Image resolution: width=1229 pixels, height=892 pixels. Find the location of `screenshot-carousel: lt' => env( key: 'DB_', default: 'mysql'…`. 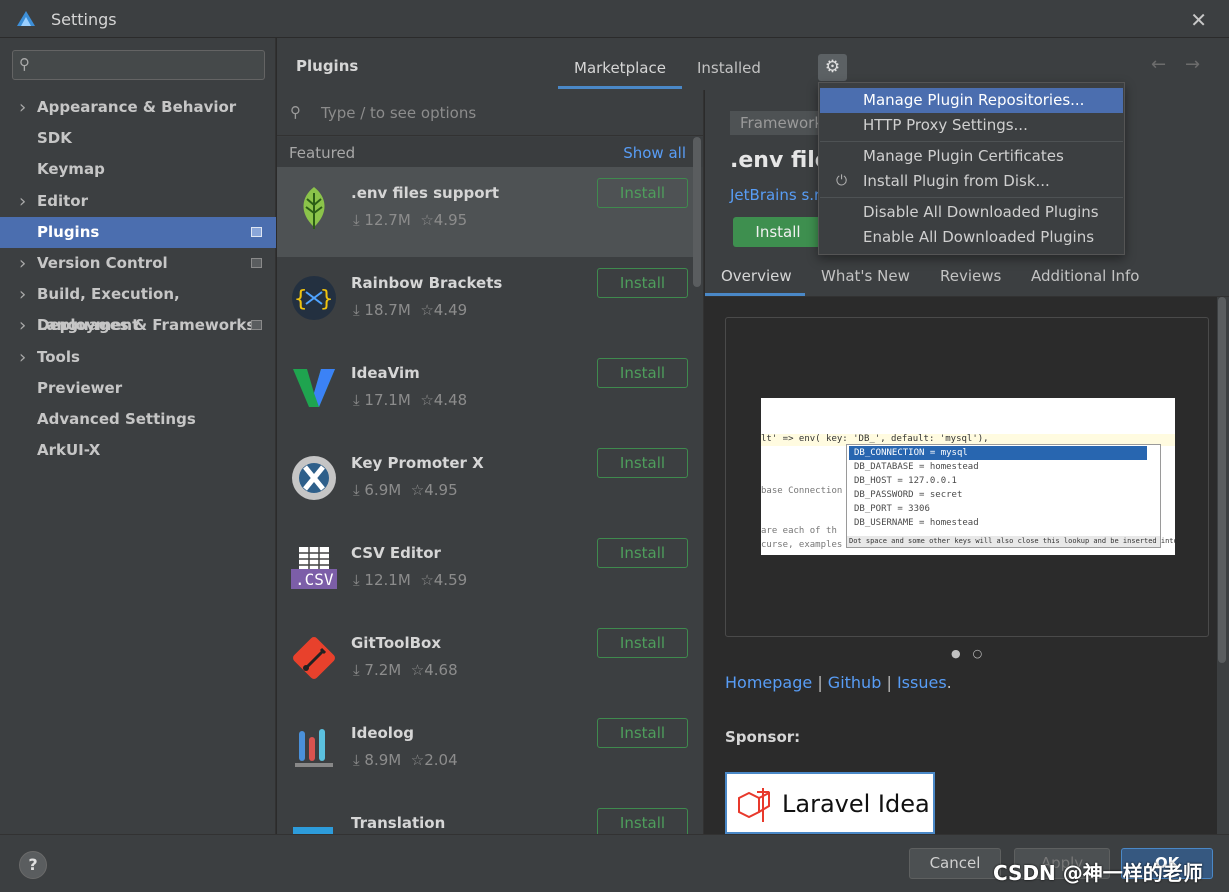

screenshot-carousel: lt' => env( key: 'DB_', default: 'mysql'… is located at coordinates (967, 477).